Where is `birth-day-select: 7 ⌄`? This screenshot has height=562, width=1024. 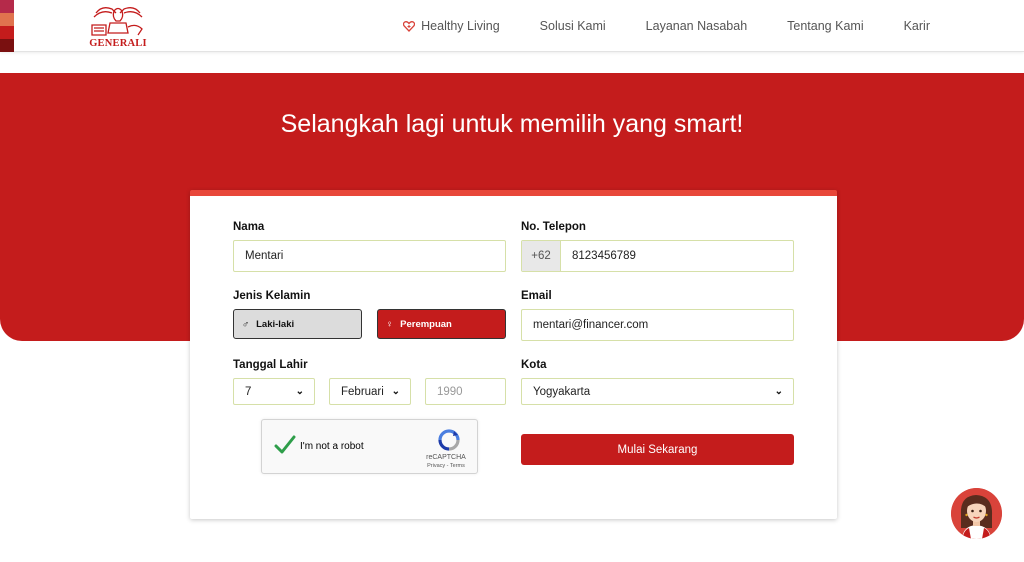
birth-day-select: 7 ⌄ is located at coordinates (274, 391).